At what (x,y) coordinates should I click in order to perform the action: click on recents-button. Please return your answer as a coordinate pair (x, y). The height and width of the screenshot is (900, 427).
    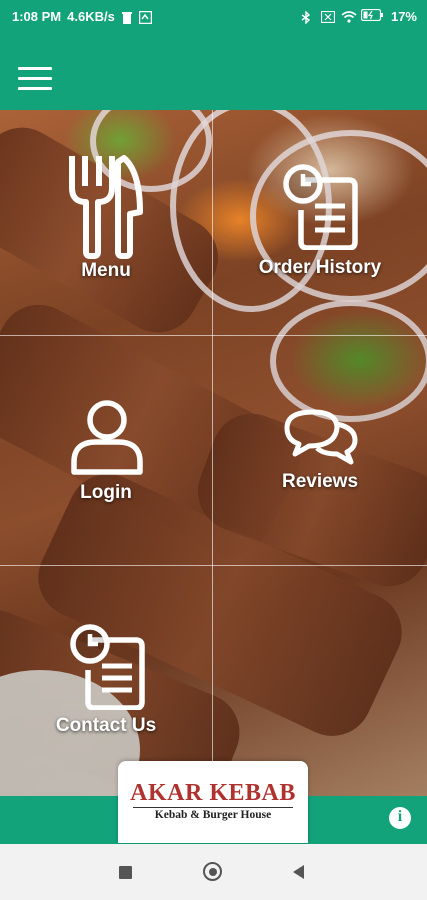
    Looking at the image, I should click on (125, 872).